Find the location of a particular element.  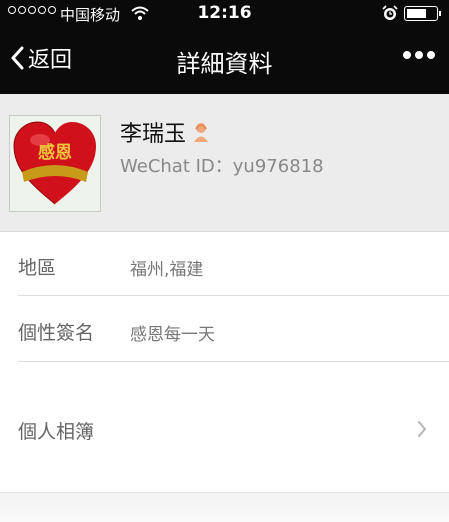

avatar: 感恩 is located at coordinates (55, 163).